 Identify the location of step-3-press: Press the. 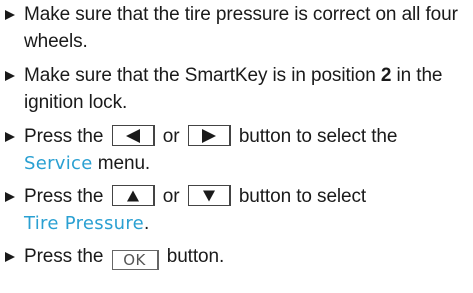
(64, 136).